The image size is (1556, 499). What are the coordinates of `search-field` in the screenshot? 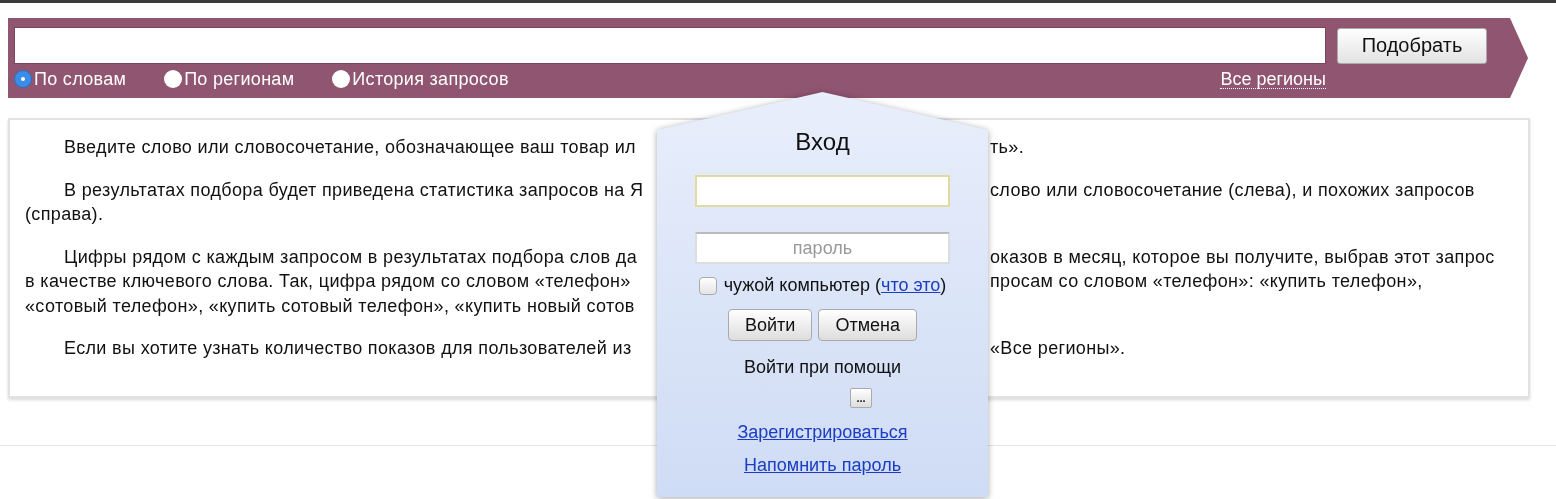 It's located at (670, 45).